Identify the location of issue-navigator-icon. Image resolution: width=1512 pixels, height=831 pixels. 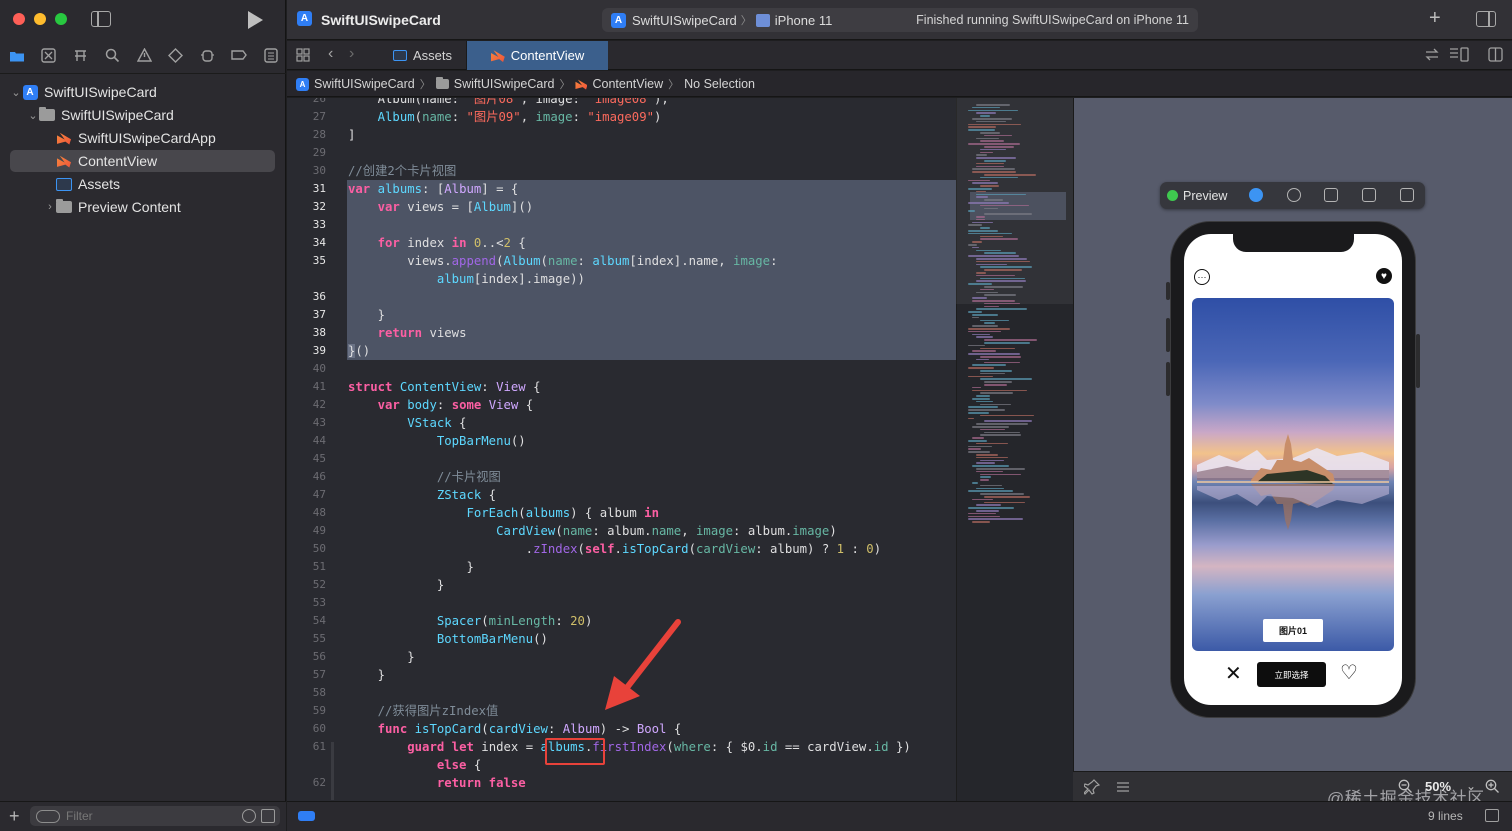
(144, 55).